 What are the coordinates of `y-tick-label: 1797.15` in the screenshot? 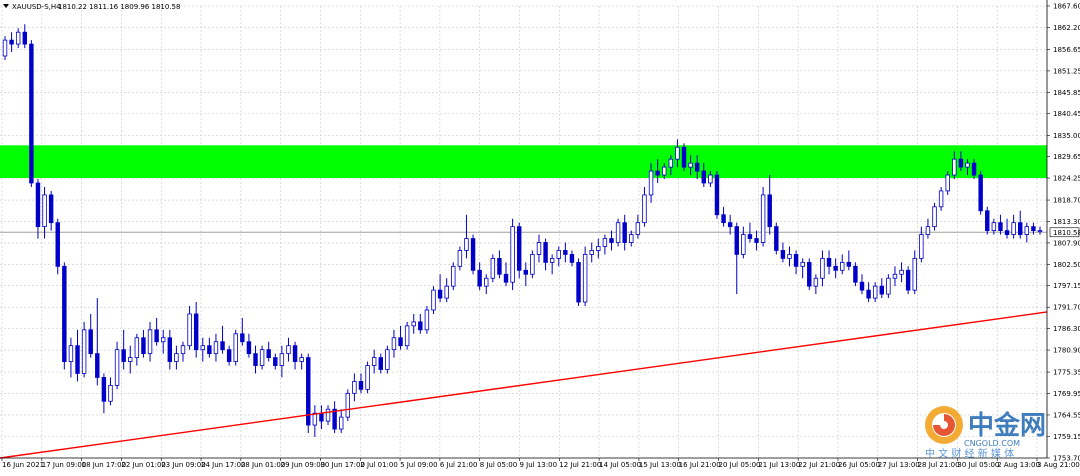 It's located at (1066, 286).